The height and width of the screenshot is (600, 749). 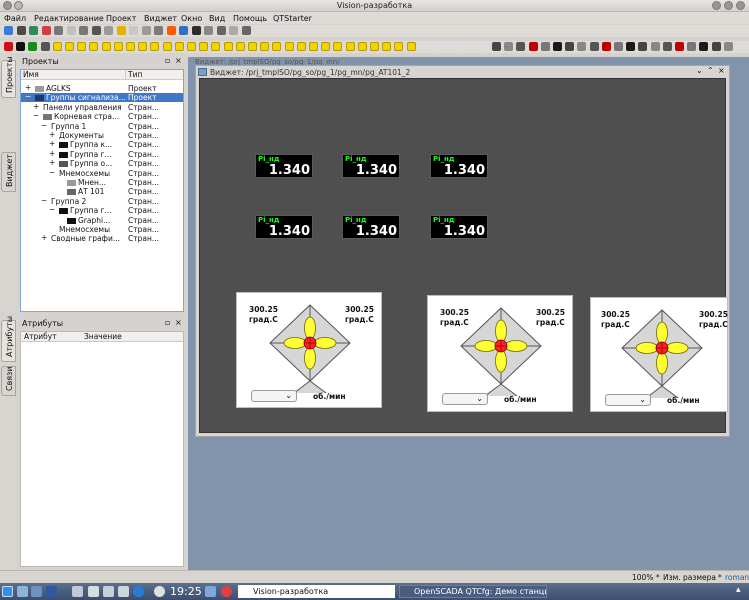 I want to click on col-value: Значение, so click(x=132, y=337).